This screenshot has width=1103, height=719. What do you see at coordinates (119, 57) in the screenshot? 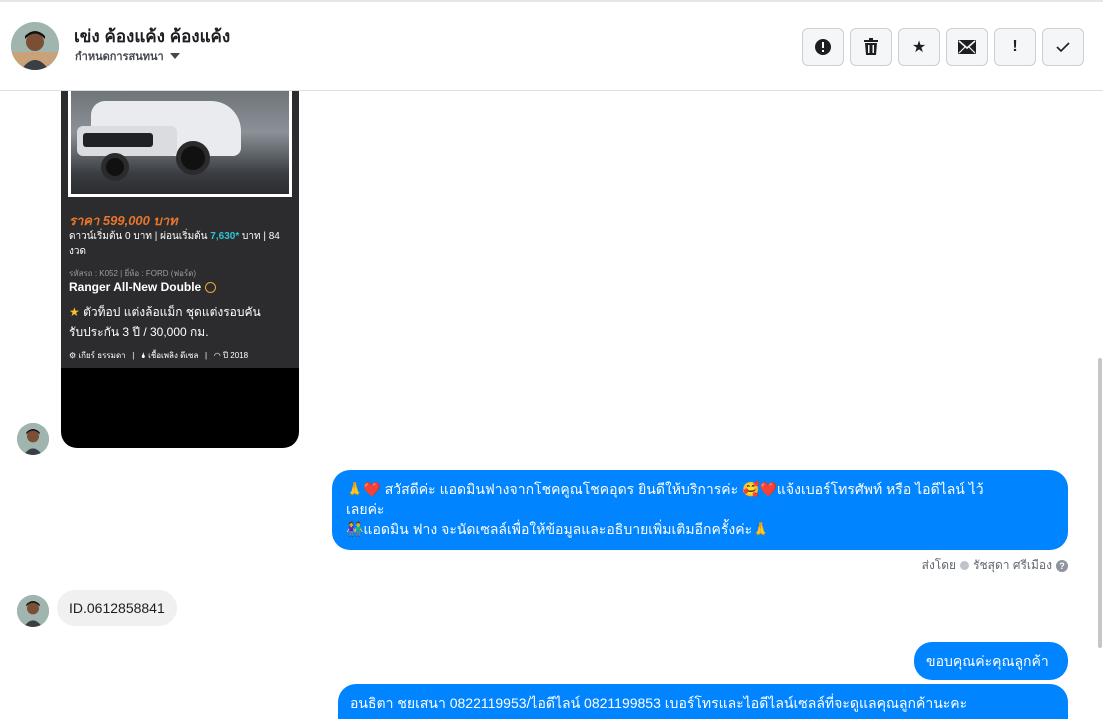
I see `schedule-label: กำหนดการสนทนา` at bounding box center [119, 57].